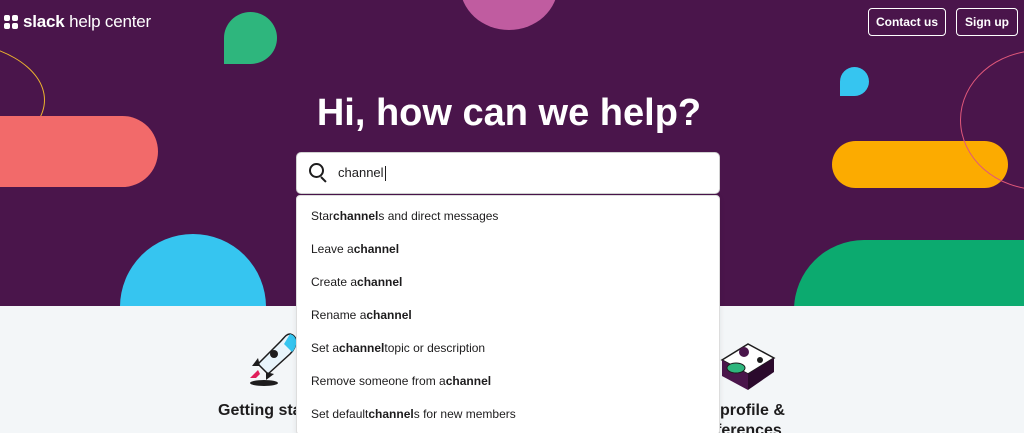 Image resolution: width=1024 pixels, height=433 pixels. Describe the element at coordinates (752, 411) in the screenshot. I see `profile-preferences-card-title: profile &` at that location.